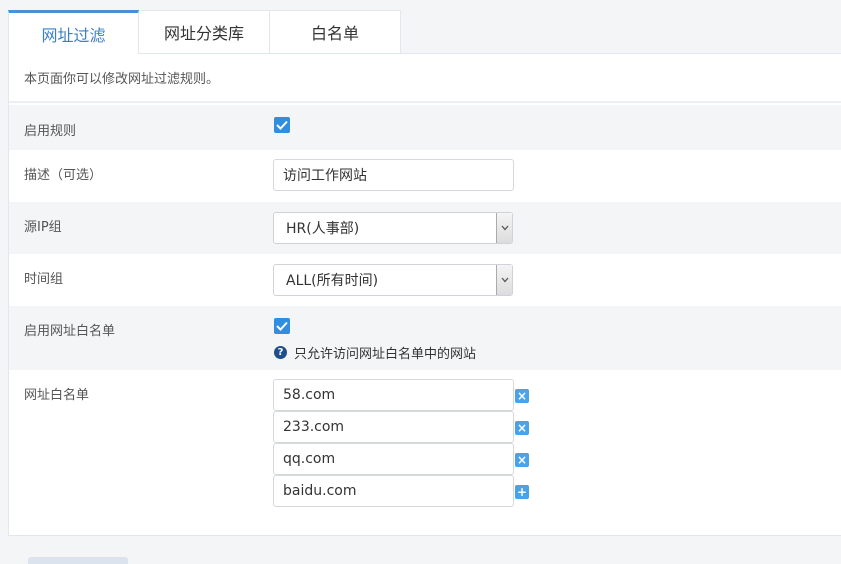 This screenshot has height=564, width=841. Describe the element at coordinates (335, 31) in the screenshot. I see `tab-whitelist: 白名单` at that location.